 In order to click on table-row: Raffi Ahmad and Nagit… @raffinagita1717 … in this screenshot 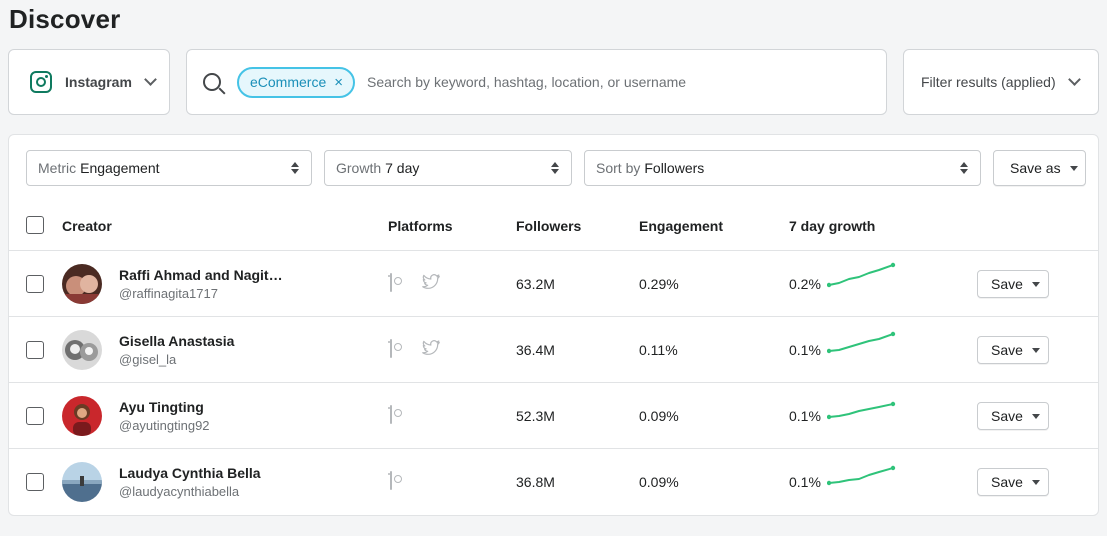, I will do `click(553, 283)`.